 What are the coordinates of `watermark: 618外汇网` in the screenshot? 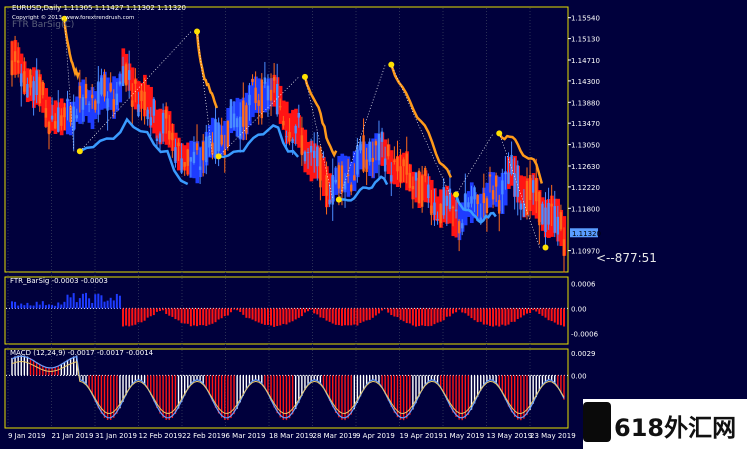 It's located at (665, 424).